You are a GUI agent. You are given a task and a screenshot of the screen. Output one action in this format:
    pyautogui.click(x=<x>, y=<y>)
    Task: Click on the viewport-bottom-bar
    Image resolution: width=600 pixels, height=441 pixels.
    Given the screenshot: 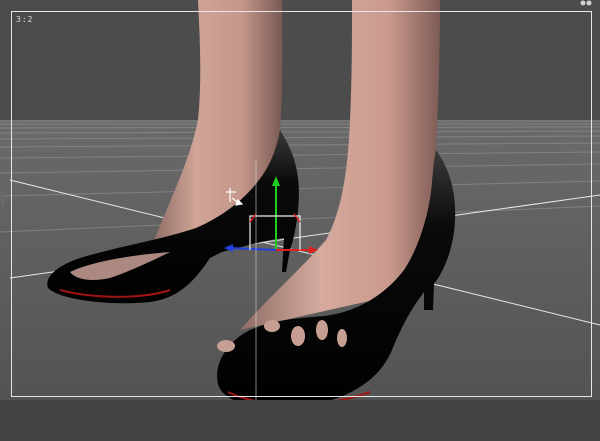 What is the action you would take?
    pyautogui.click(x=300, y=420)
    